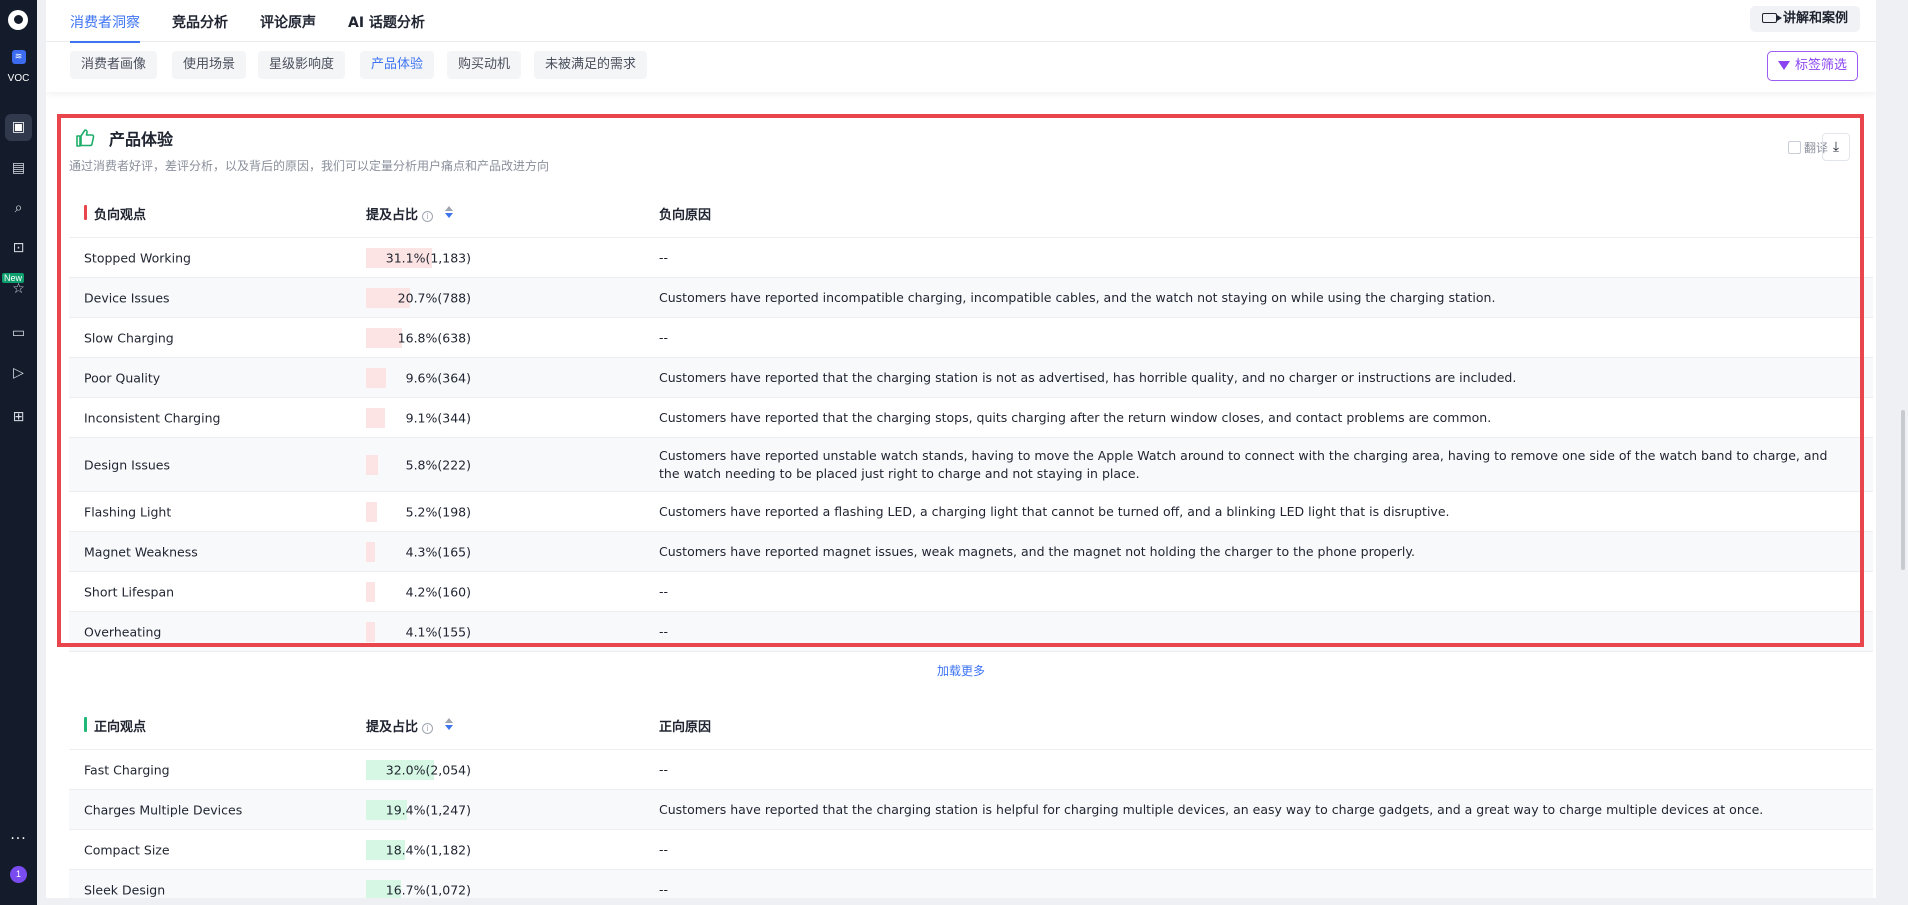 Image resolution: width=1908 pixels, height=905 pixels. I want to click on translate-checkbox, so click(1794, 147).